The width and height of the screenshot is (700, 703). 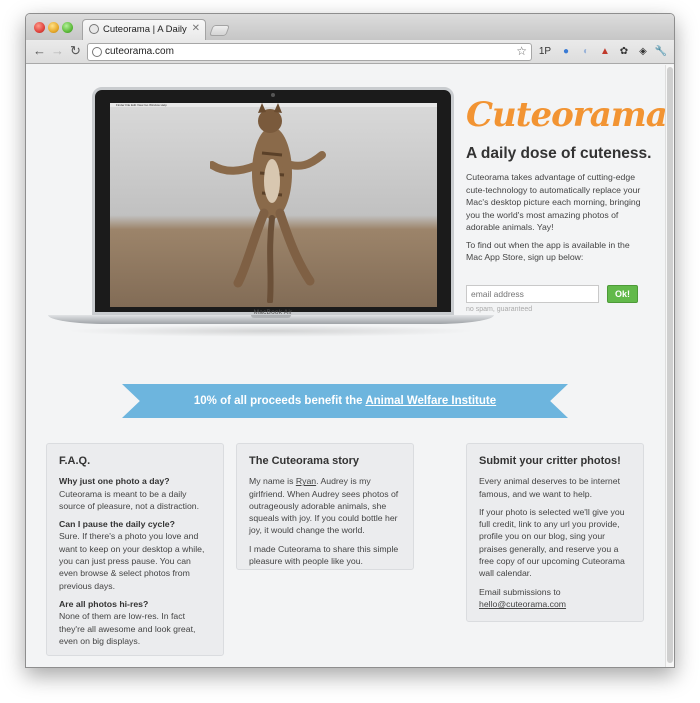 I want to click on faq-question: Are all photos hi-res?, so click(x=104, y=603).